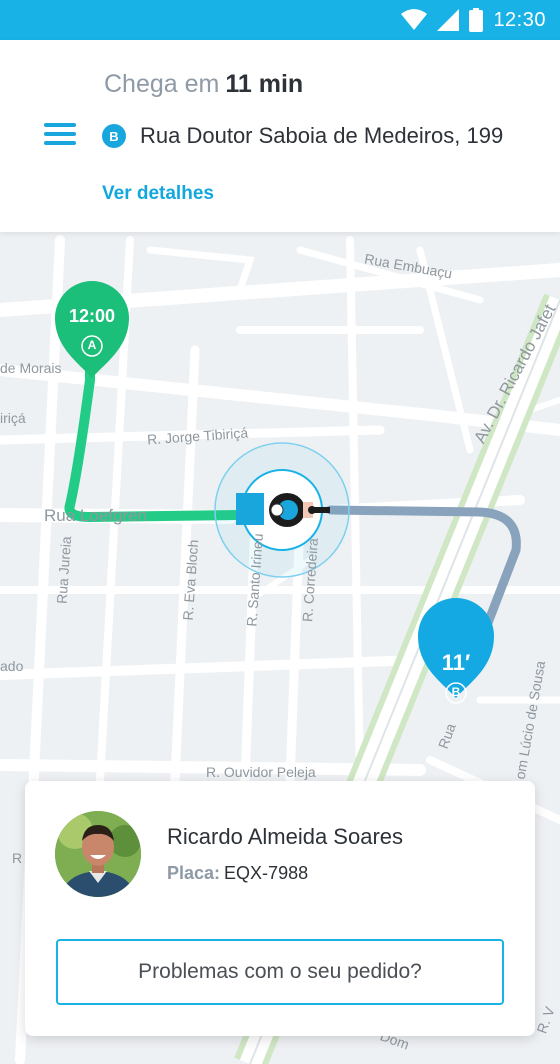 This screenshot has width=560, height=1064. What do you see at coordinates (456, 662) in the screenshot?
I see `destination-pin-time: 11′` at bounding box center [456, 662].